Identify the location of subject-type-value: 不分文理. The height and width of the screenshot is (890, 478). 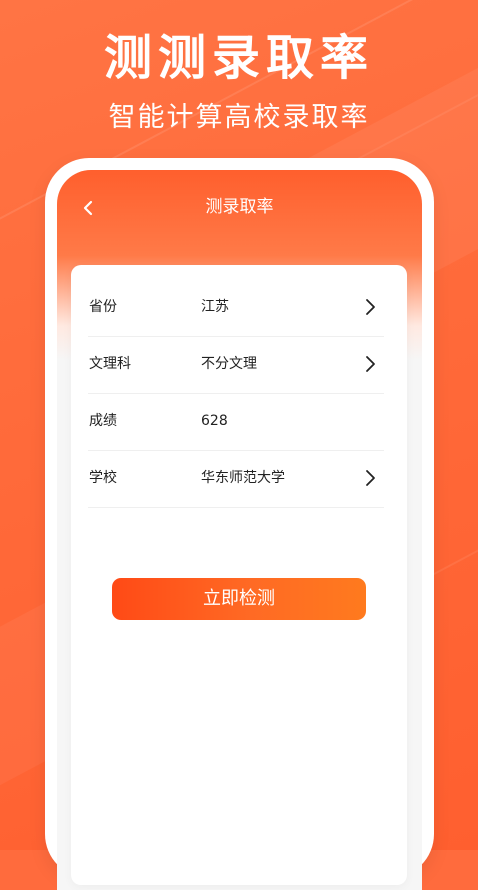
(229, 364).